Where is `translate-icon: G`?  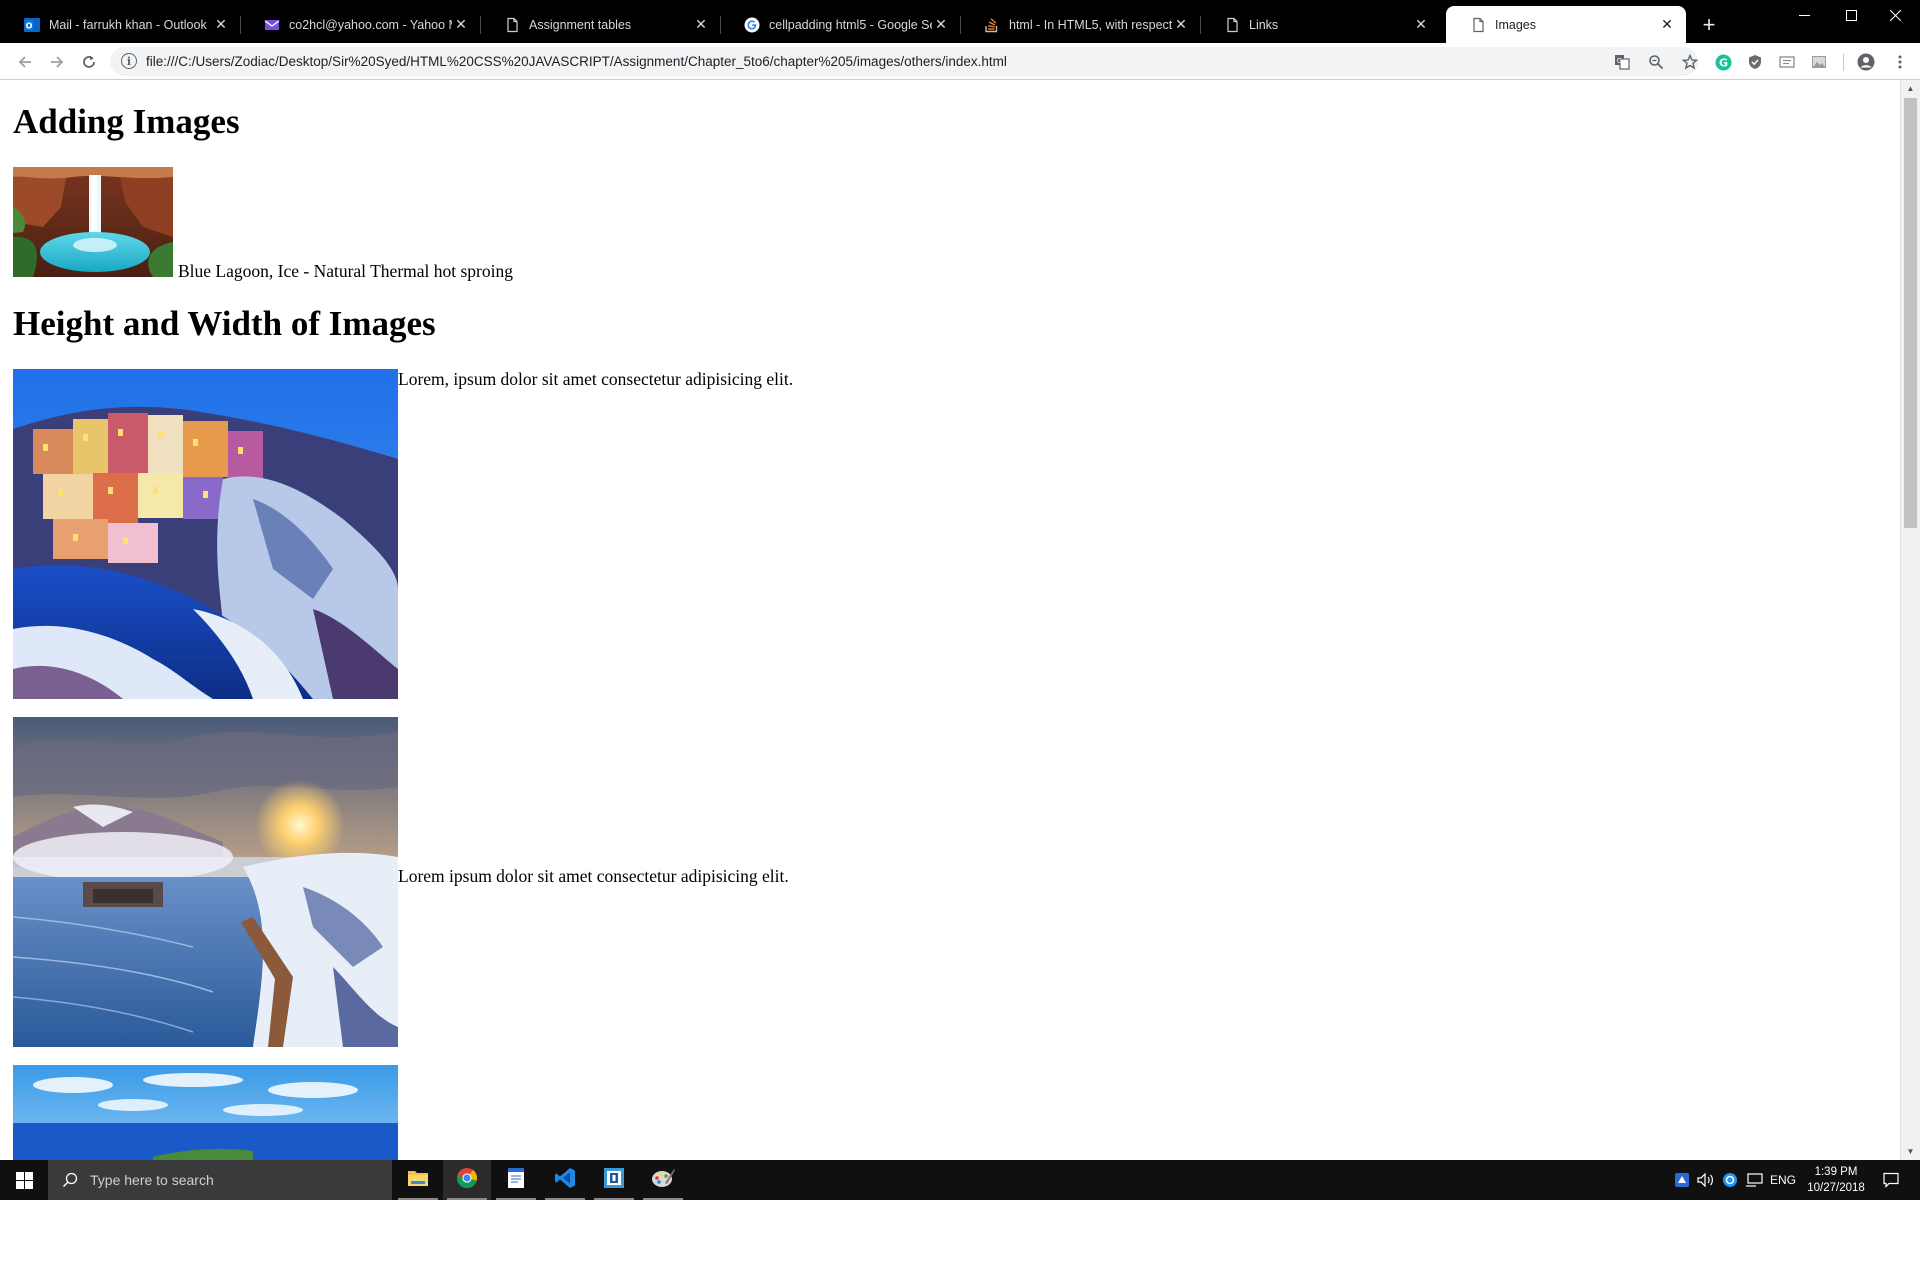
translate-icon: G is located at coordinates (1622, 62).